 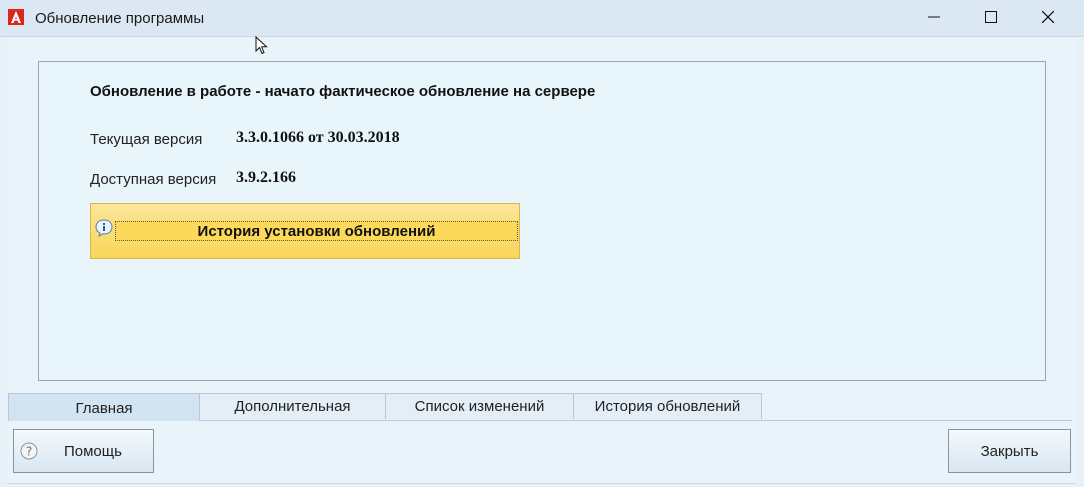 I want to click on question-icon: ?, so click(x=29, y=451).